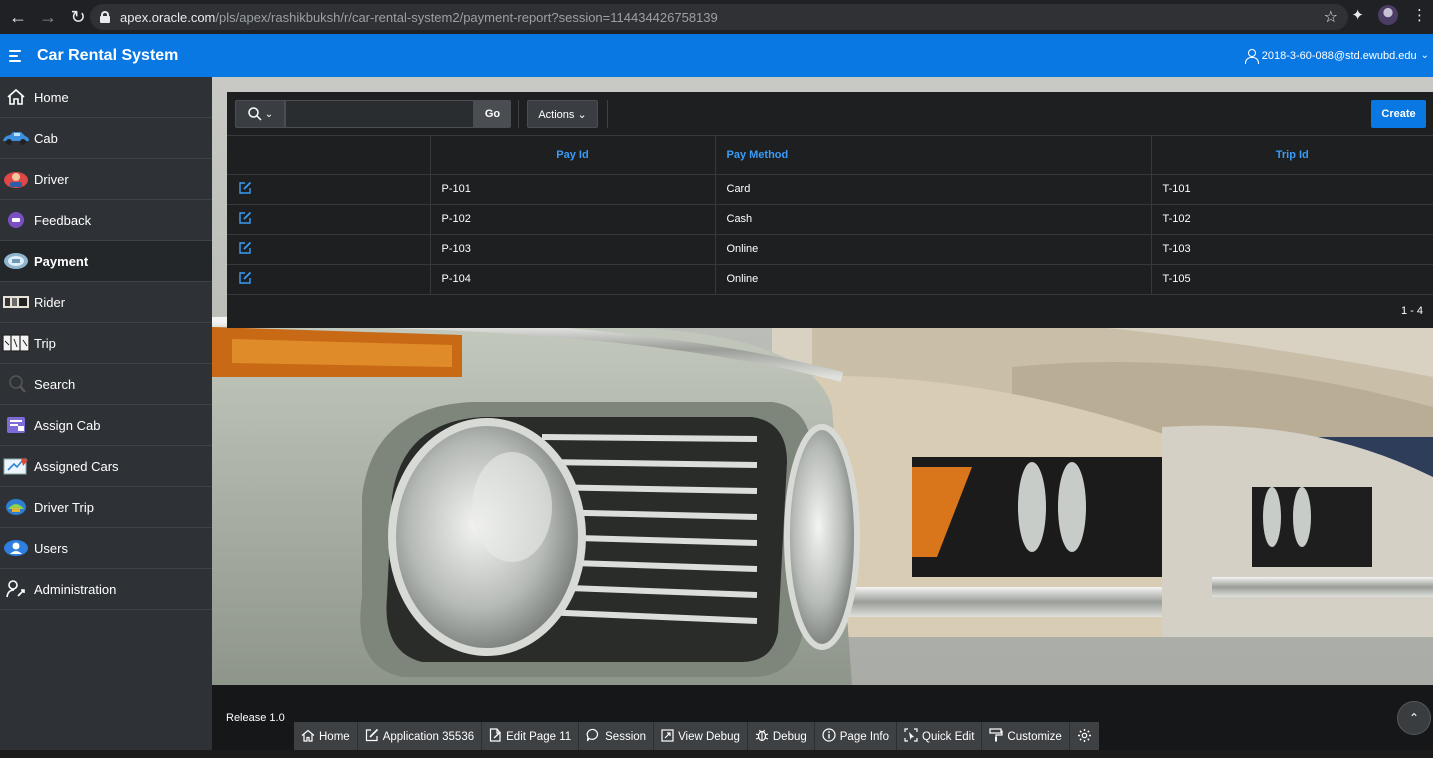  I want to click on dev-toolbar-session: Session, so click(617, 736).